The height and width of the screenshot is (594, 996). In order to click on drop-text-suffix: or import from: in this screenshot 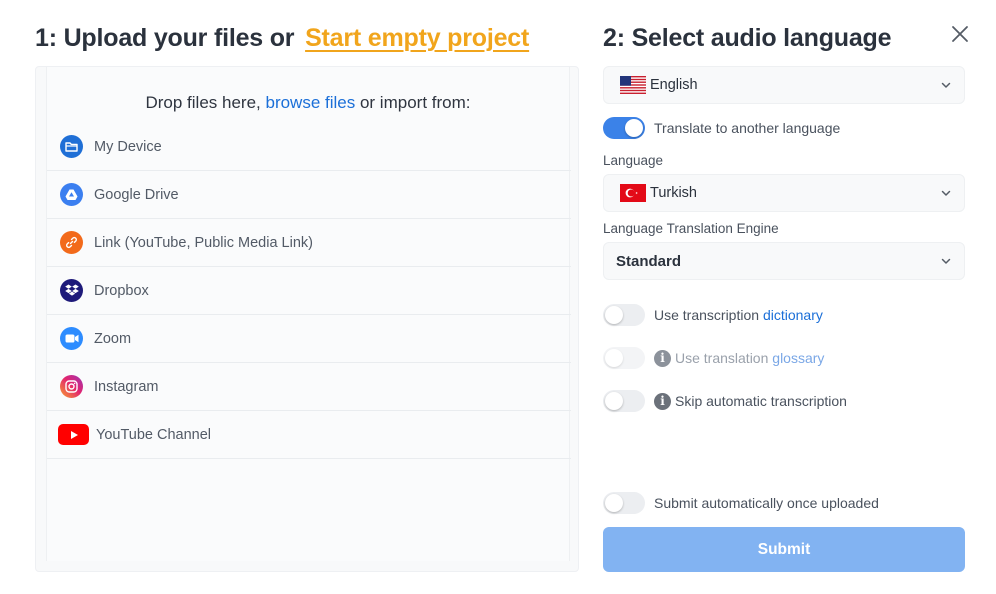, I will do `click(413, 102)`.